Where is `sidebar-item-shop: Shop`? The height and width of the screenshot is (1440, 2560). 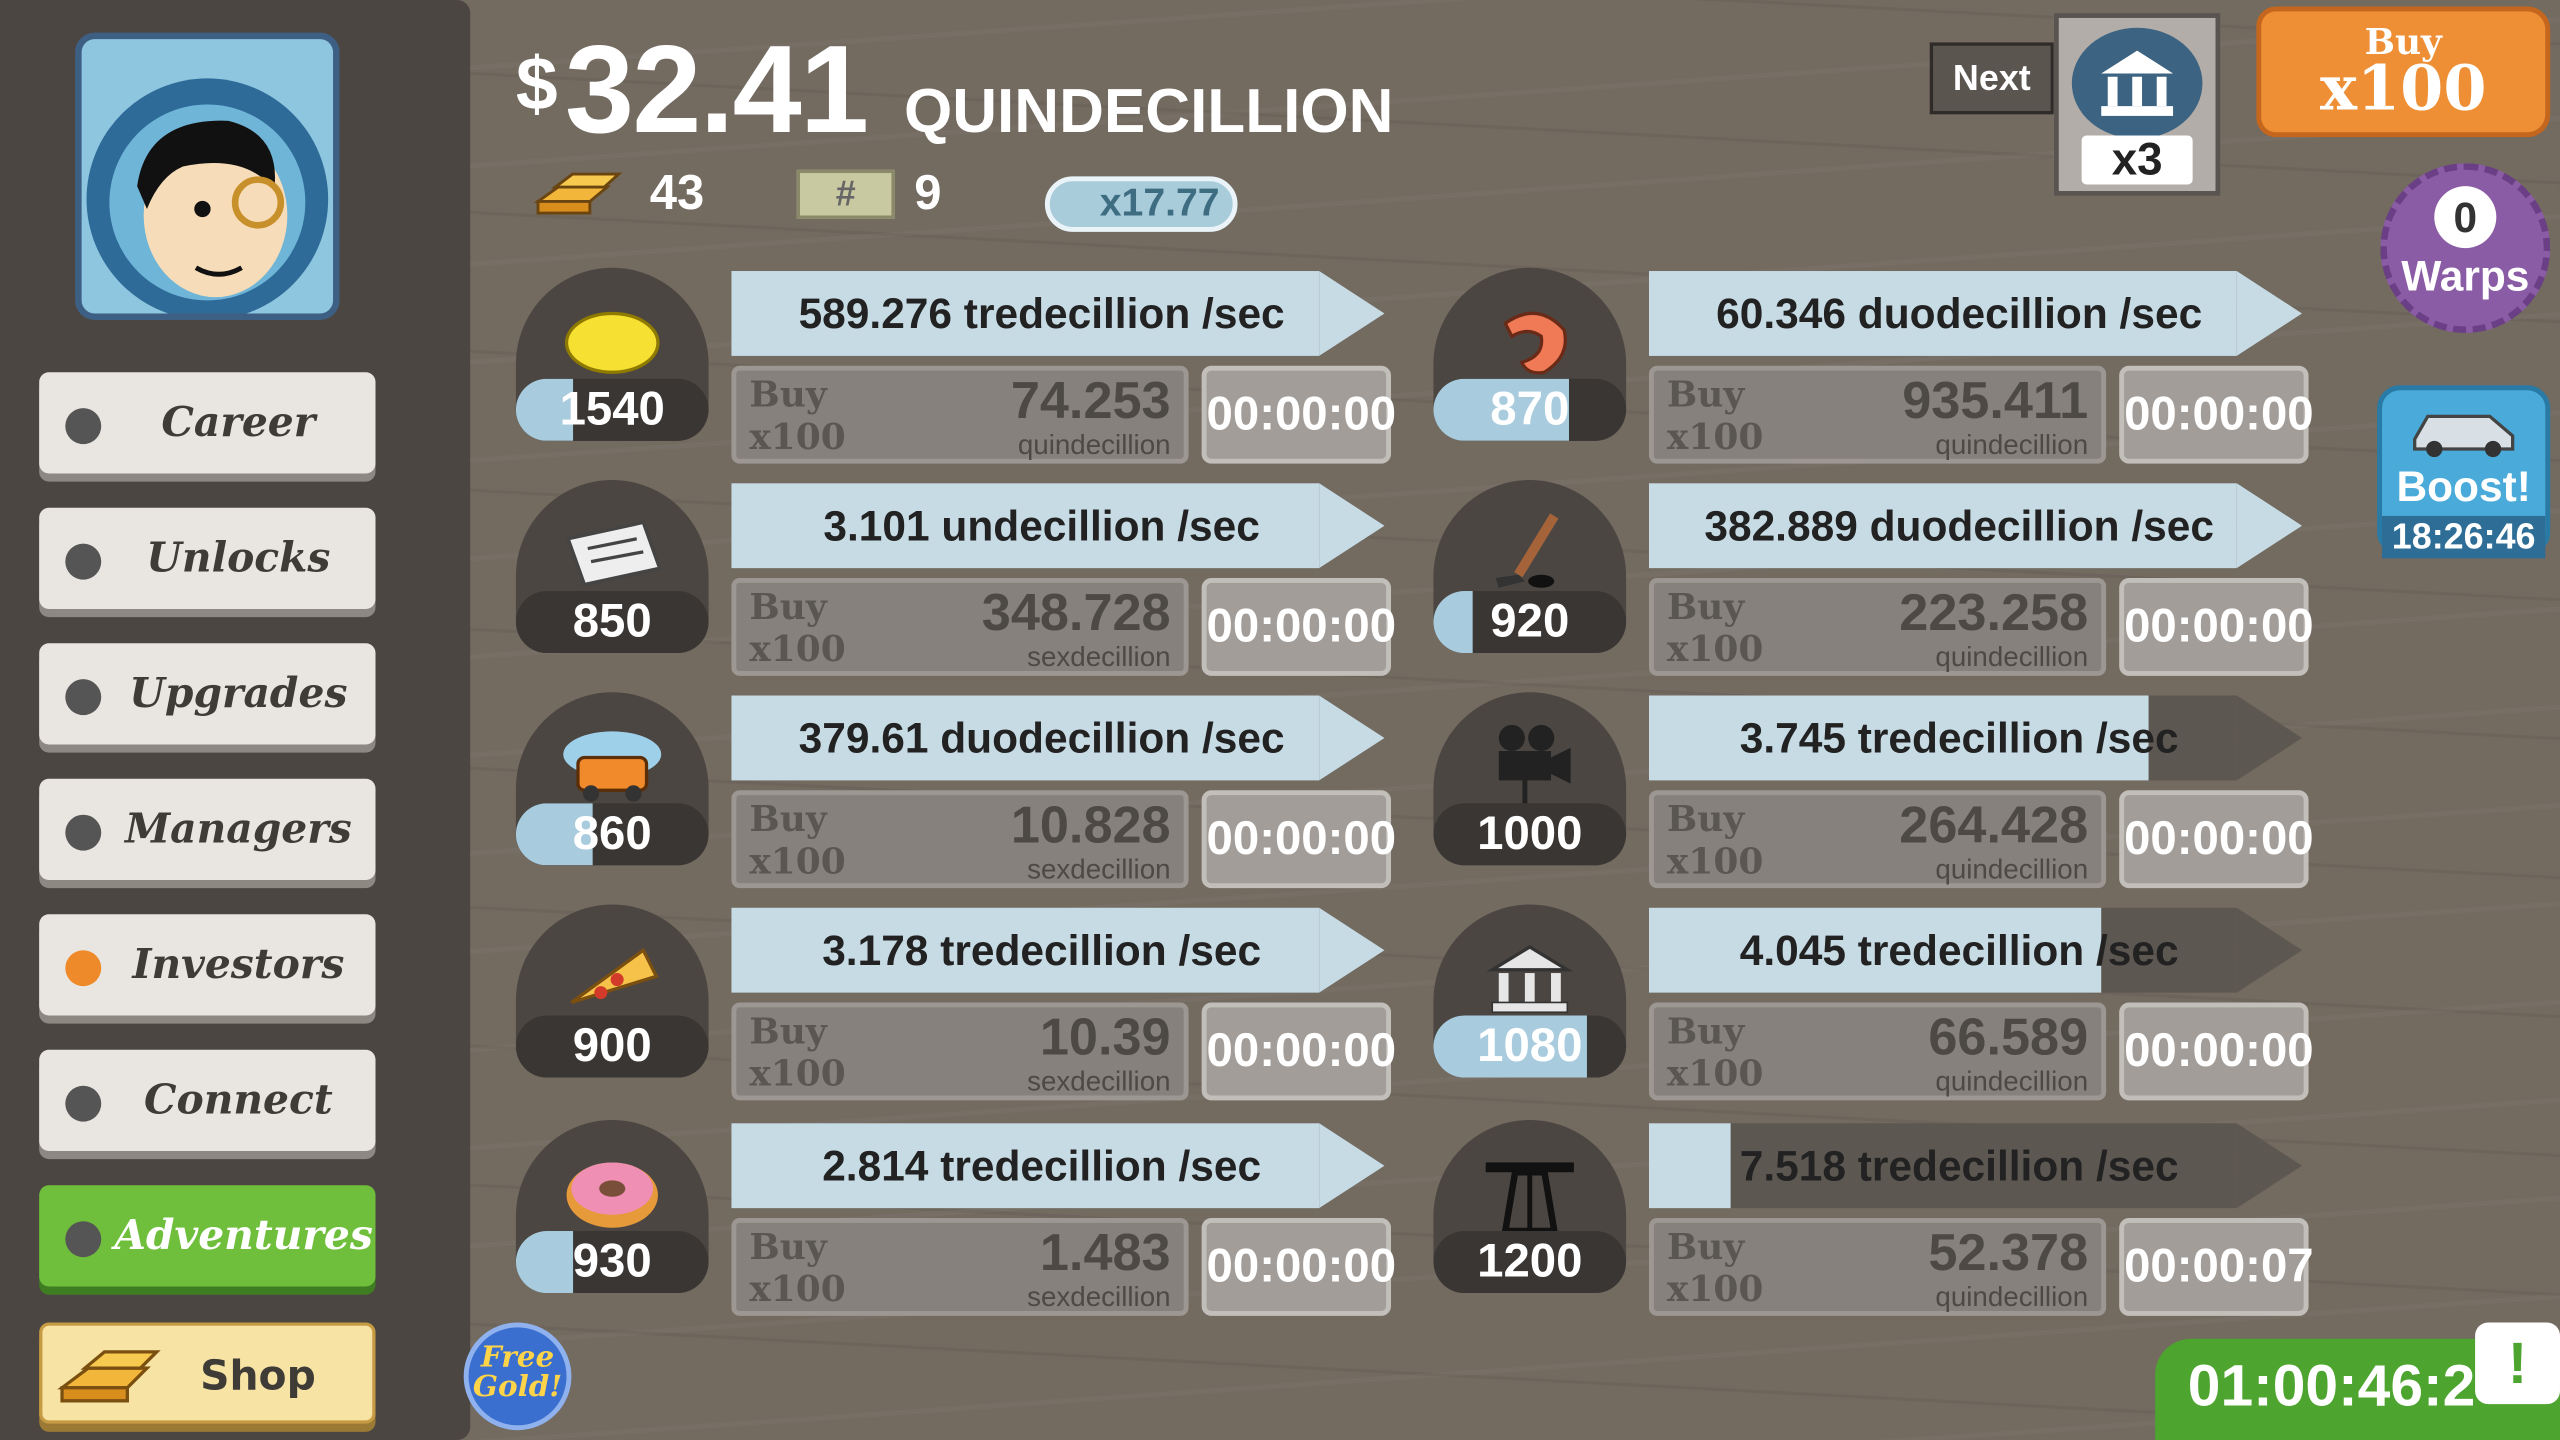
sidebar-item-shop: Shop is located at coordinates (207, 1373).